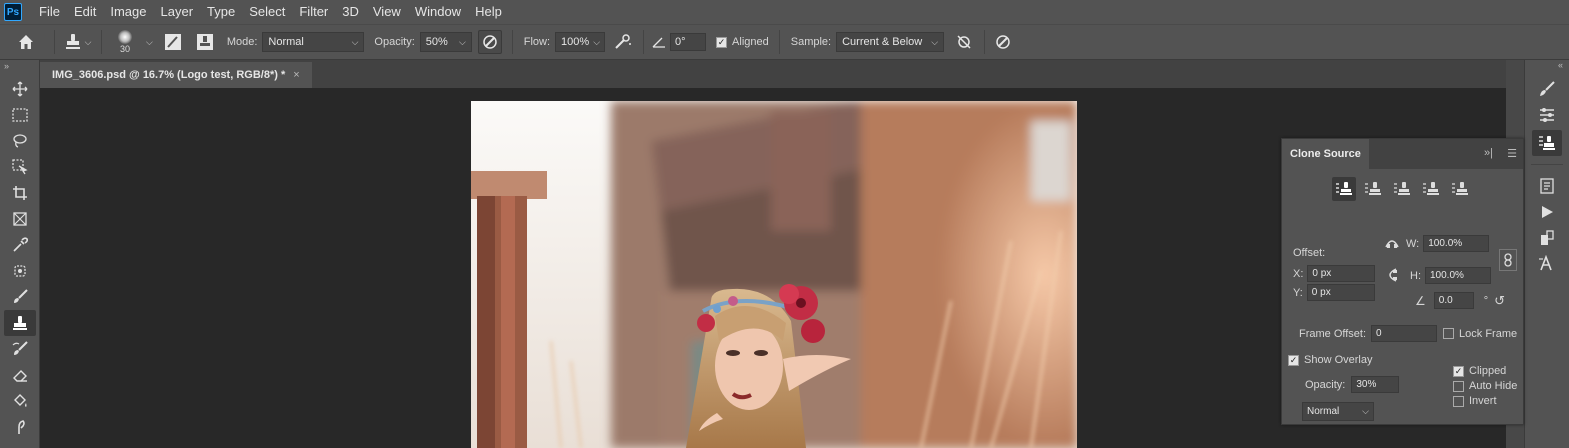 Image resolution: width=1569 pixels, height=448 pixels. I want to click on clone-source-2-button, so click(1373, 189).